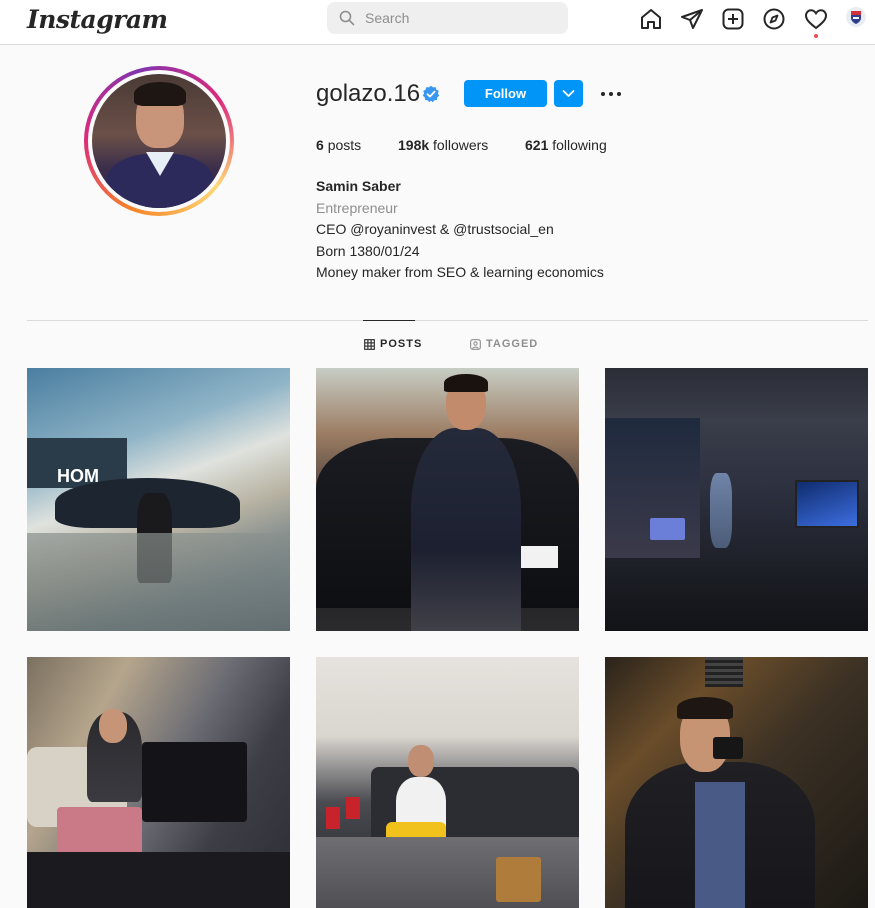 This screenshot has height=908, width=875. Describe the element at coordinates (537, 145) in the screenshot. I see `following-count: 621` at that location.